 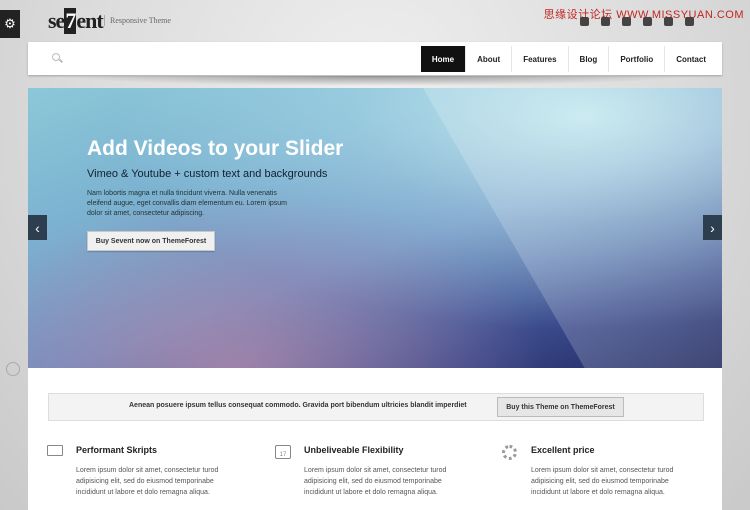 What do you see at coordinates (117, 450) in the screenshot?
I see `feature-title: Performant Skripts` at bounding box center [117, 450].